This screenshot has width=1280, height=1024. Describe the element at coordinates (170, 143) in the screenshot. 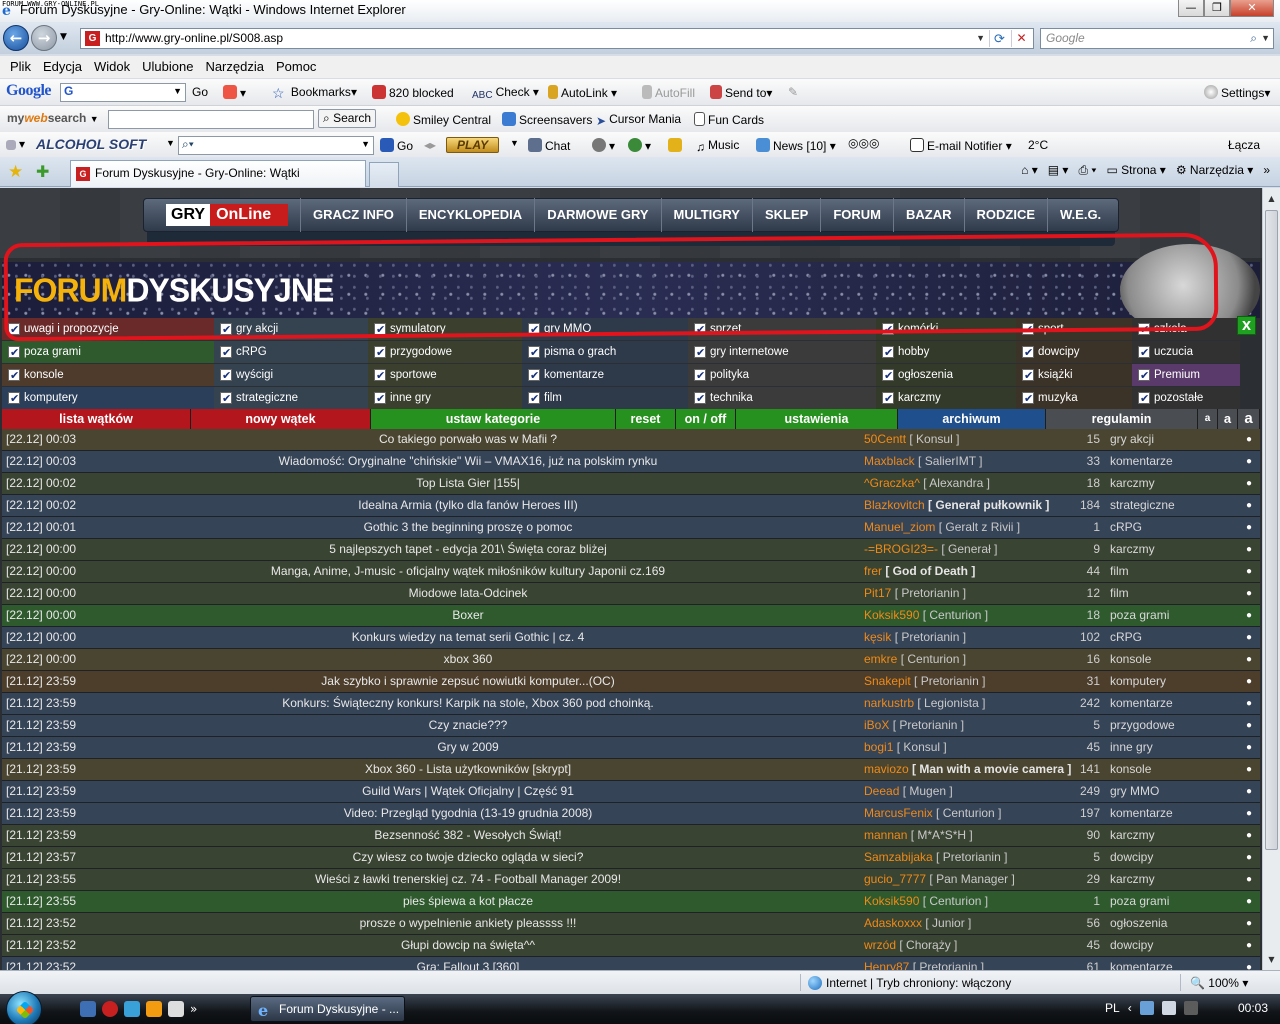

I see `alcohol-dropdown-icon: ▼` at that location.